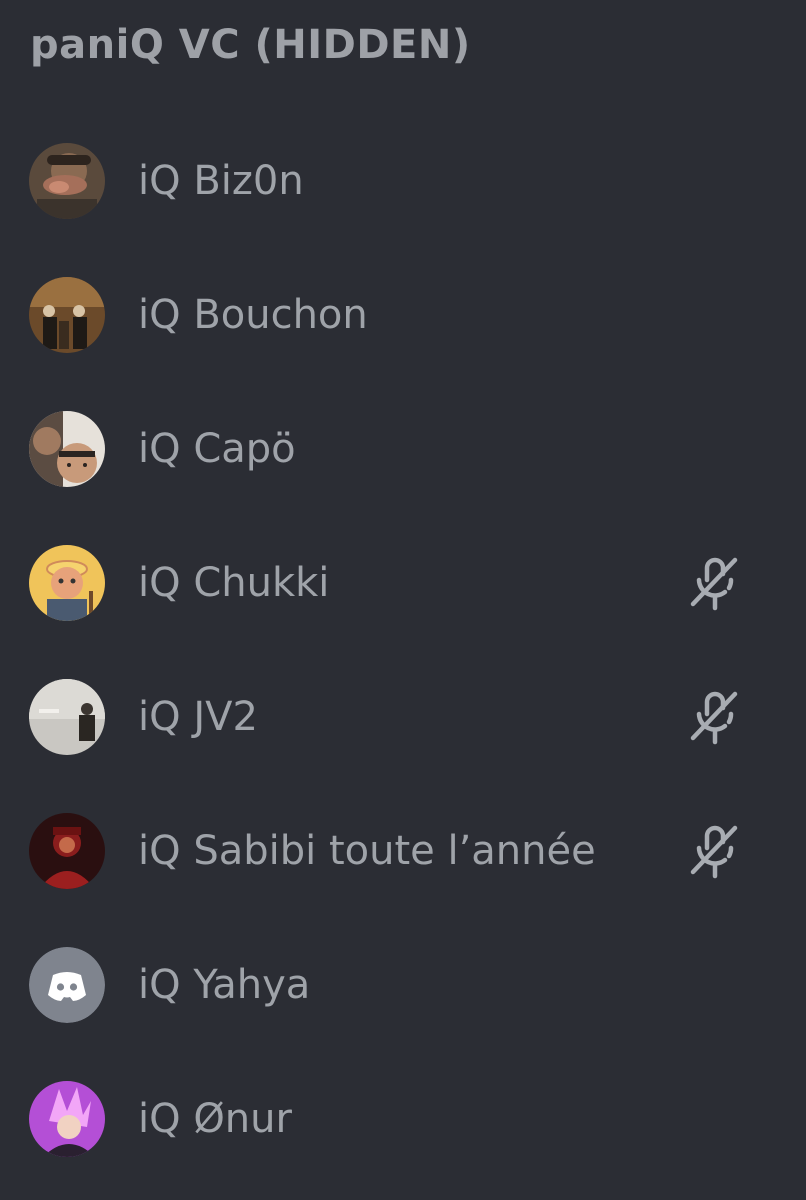  I want to click on avatar-cartoon-chukki, so click(67, 583).